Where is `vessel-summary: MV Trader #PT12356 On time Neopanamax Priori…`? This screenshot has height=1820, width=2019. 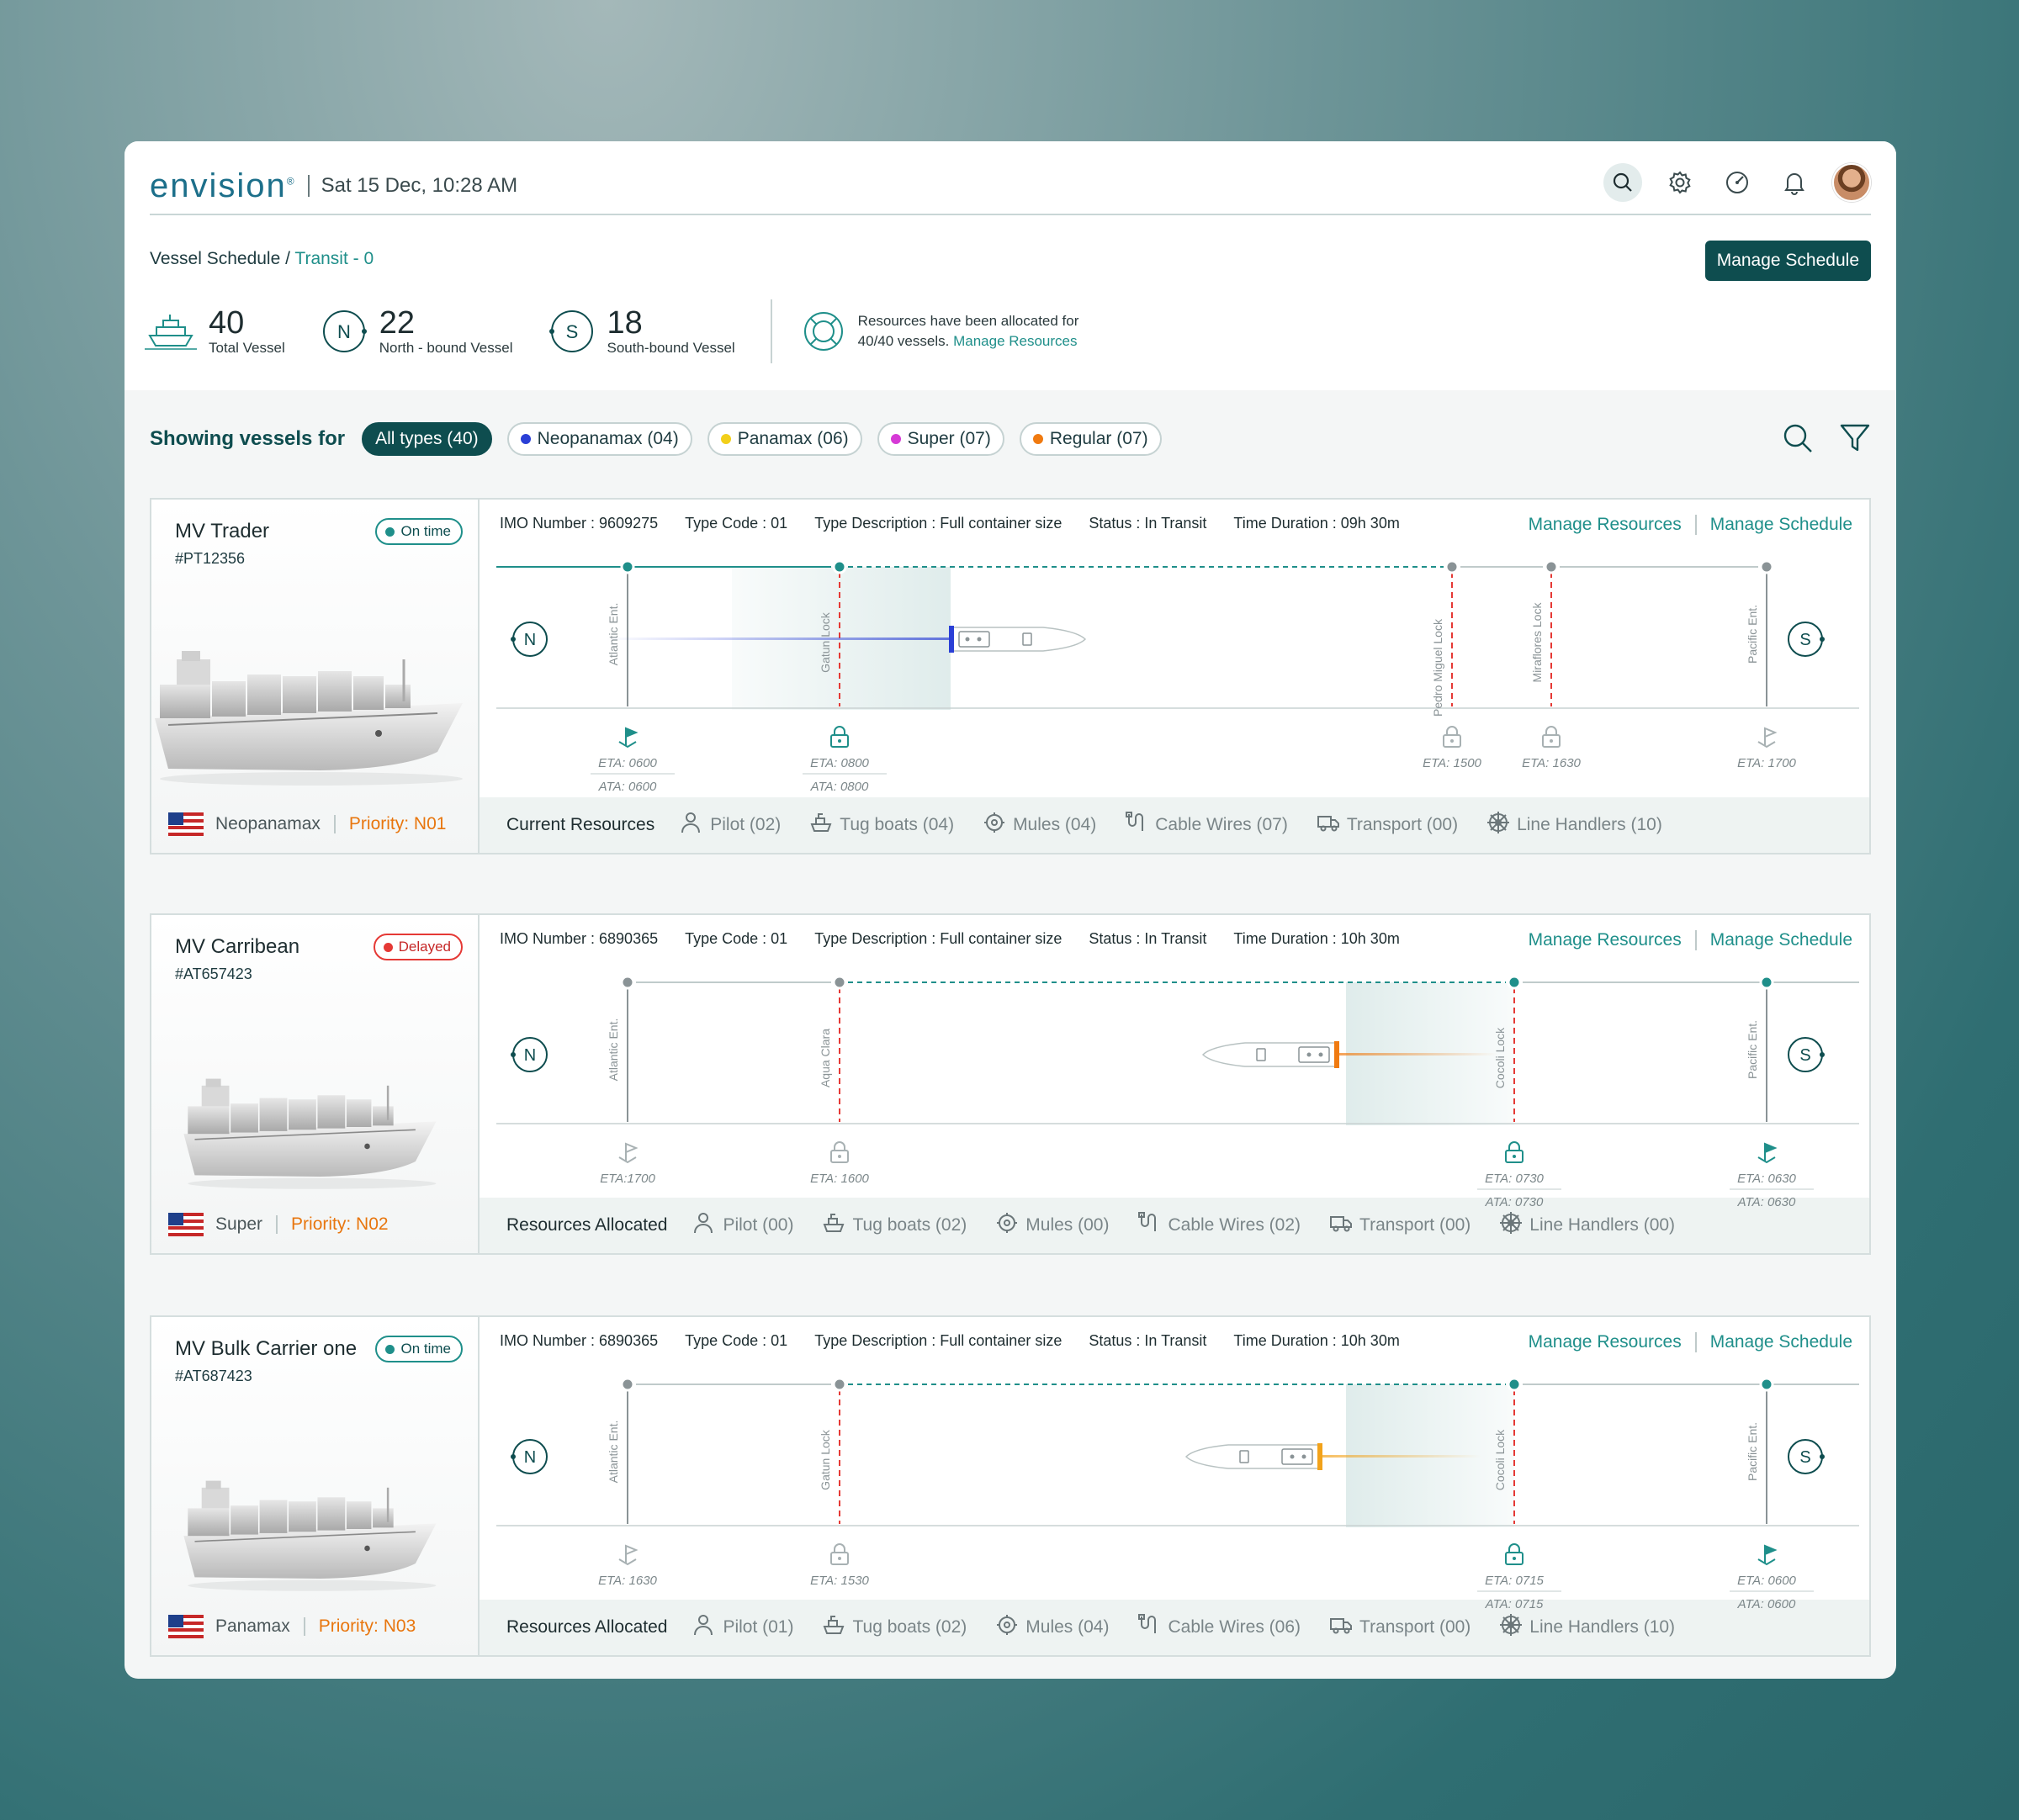 vessel-summary: MV Trader #PT12356 On time Neopanamax Priori… is located at coordinates (315, 676).